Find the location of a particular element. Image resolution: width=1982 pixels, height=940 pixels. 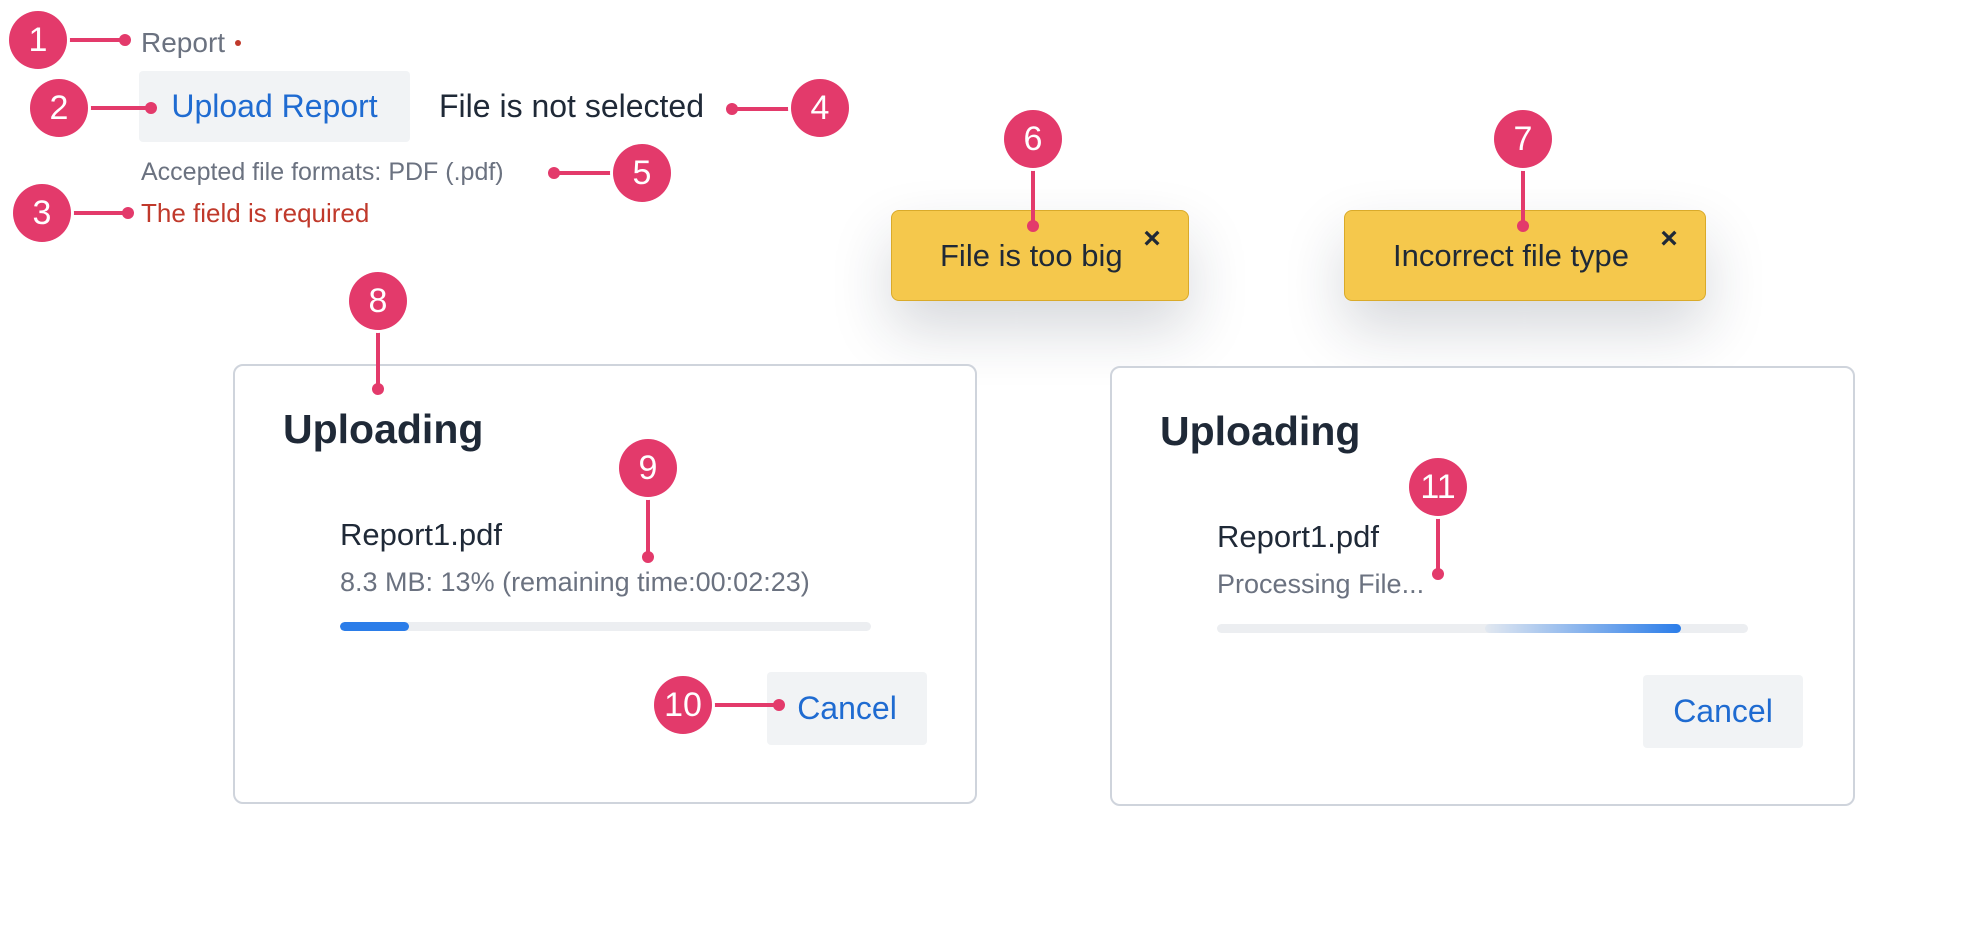

required-error-message: The field is required is located at coordinates (255, 213).